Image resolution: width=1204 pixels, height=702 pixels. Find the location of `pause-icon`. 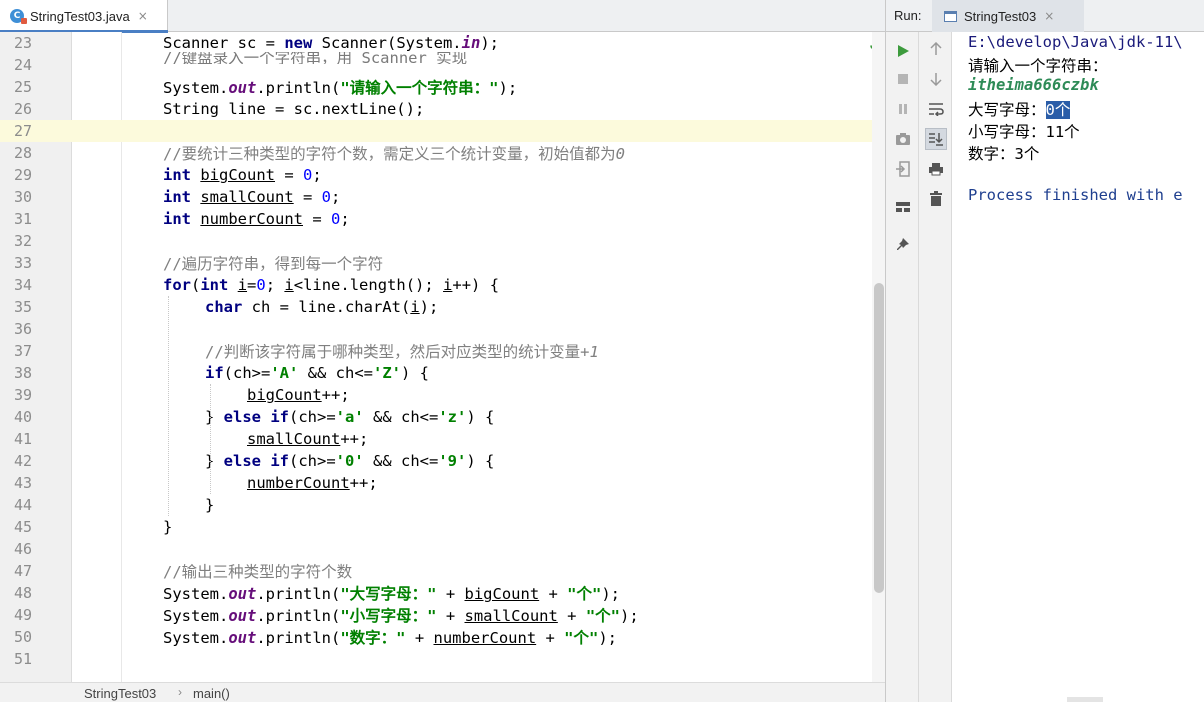

pause-icon is located at coordinates (903, 109).